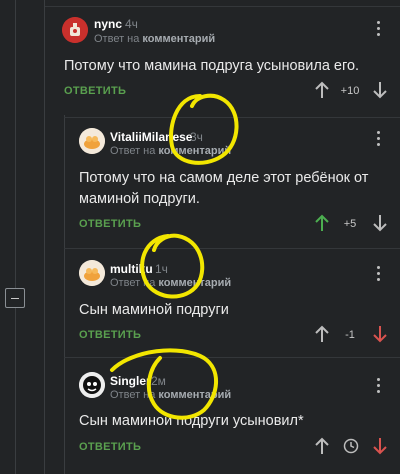  I want to click on clock-icon, so click(351, 446).